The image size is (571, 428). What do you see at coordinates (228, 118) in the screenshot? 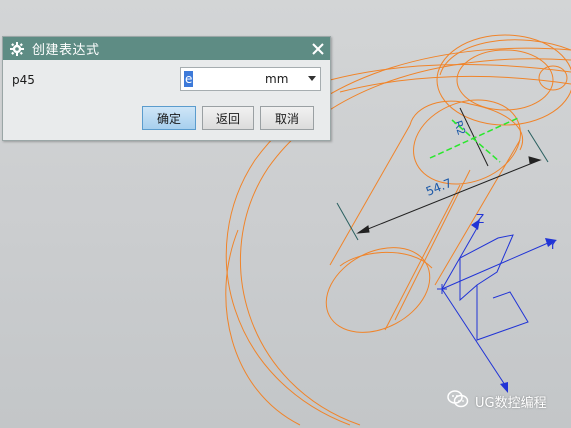
I see `back-button: 返回` at bounding box center [228, 118].